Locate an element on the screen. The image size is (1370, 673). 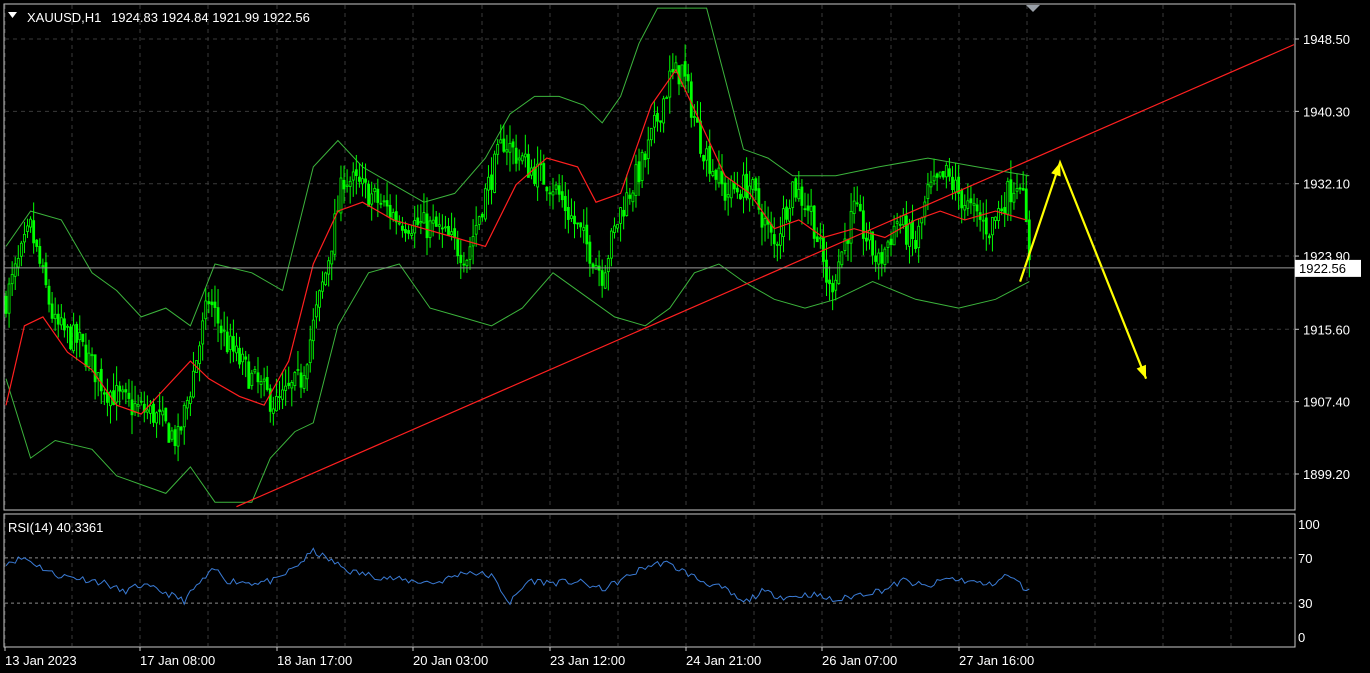
price-tick-label: 1907.40 is located at coordinates (1326, 402).